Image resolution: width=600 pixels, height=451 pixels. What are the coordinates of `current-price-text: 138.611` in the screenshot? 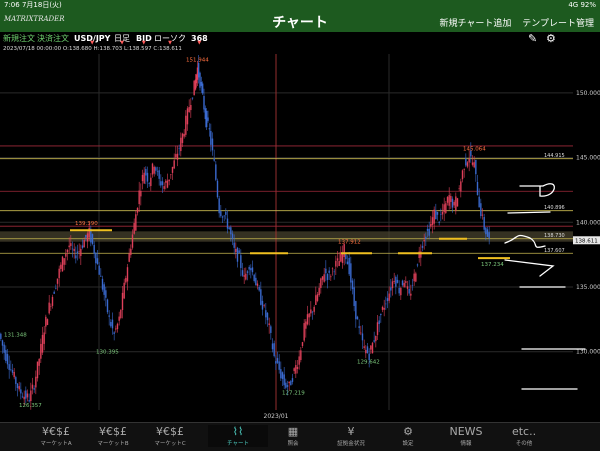 It's located at (586, 241).